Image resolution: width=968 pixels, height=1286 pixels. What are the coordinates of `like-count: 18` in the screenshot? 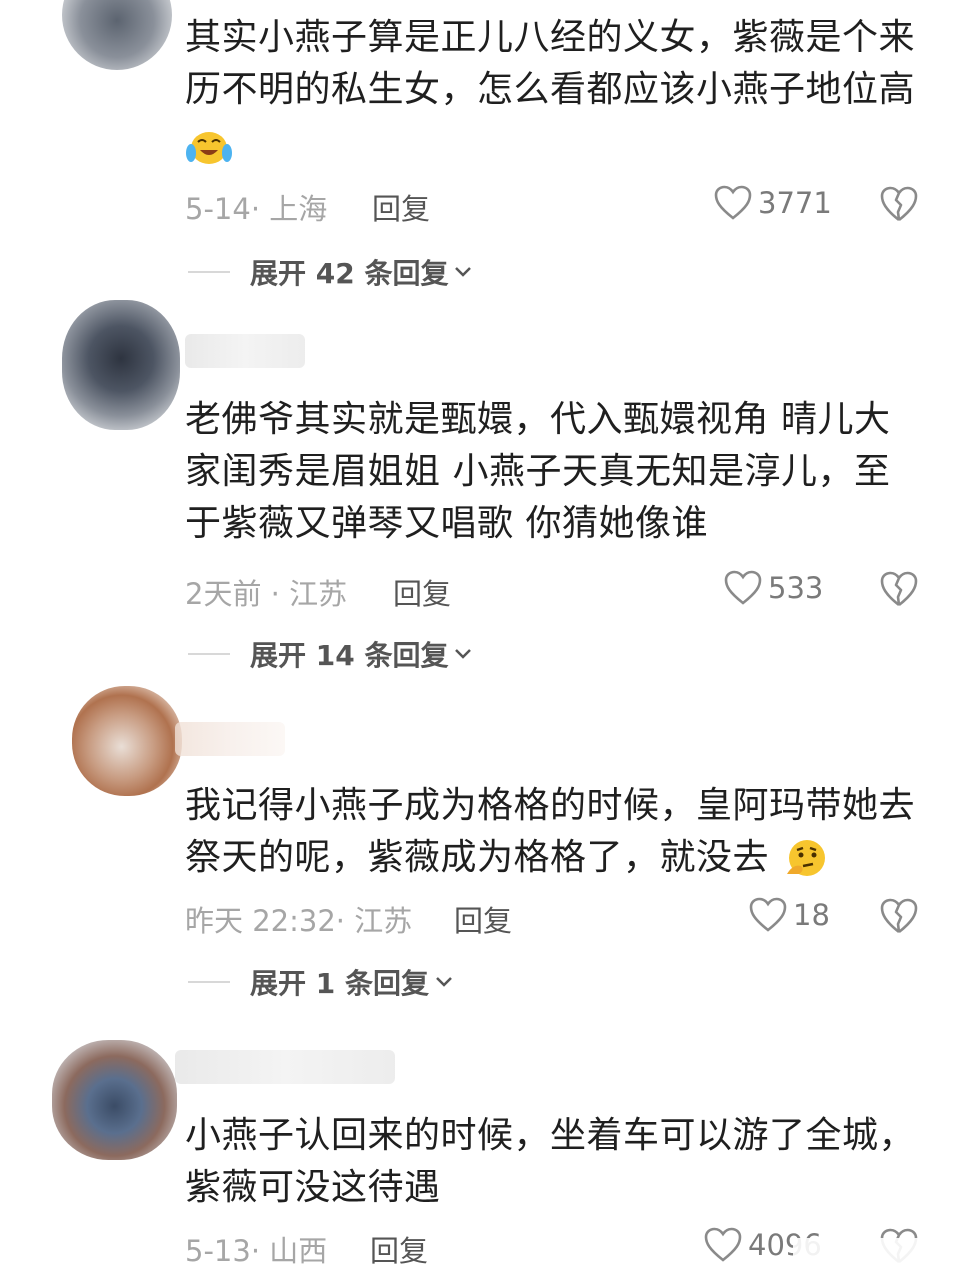 It's located at (811, 915).